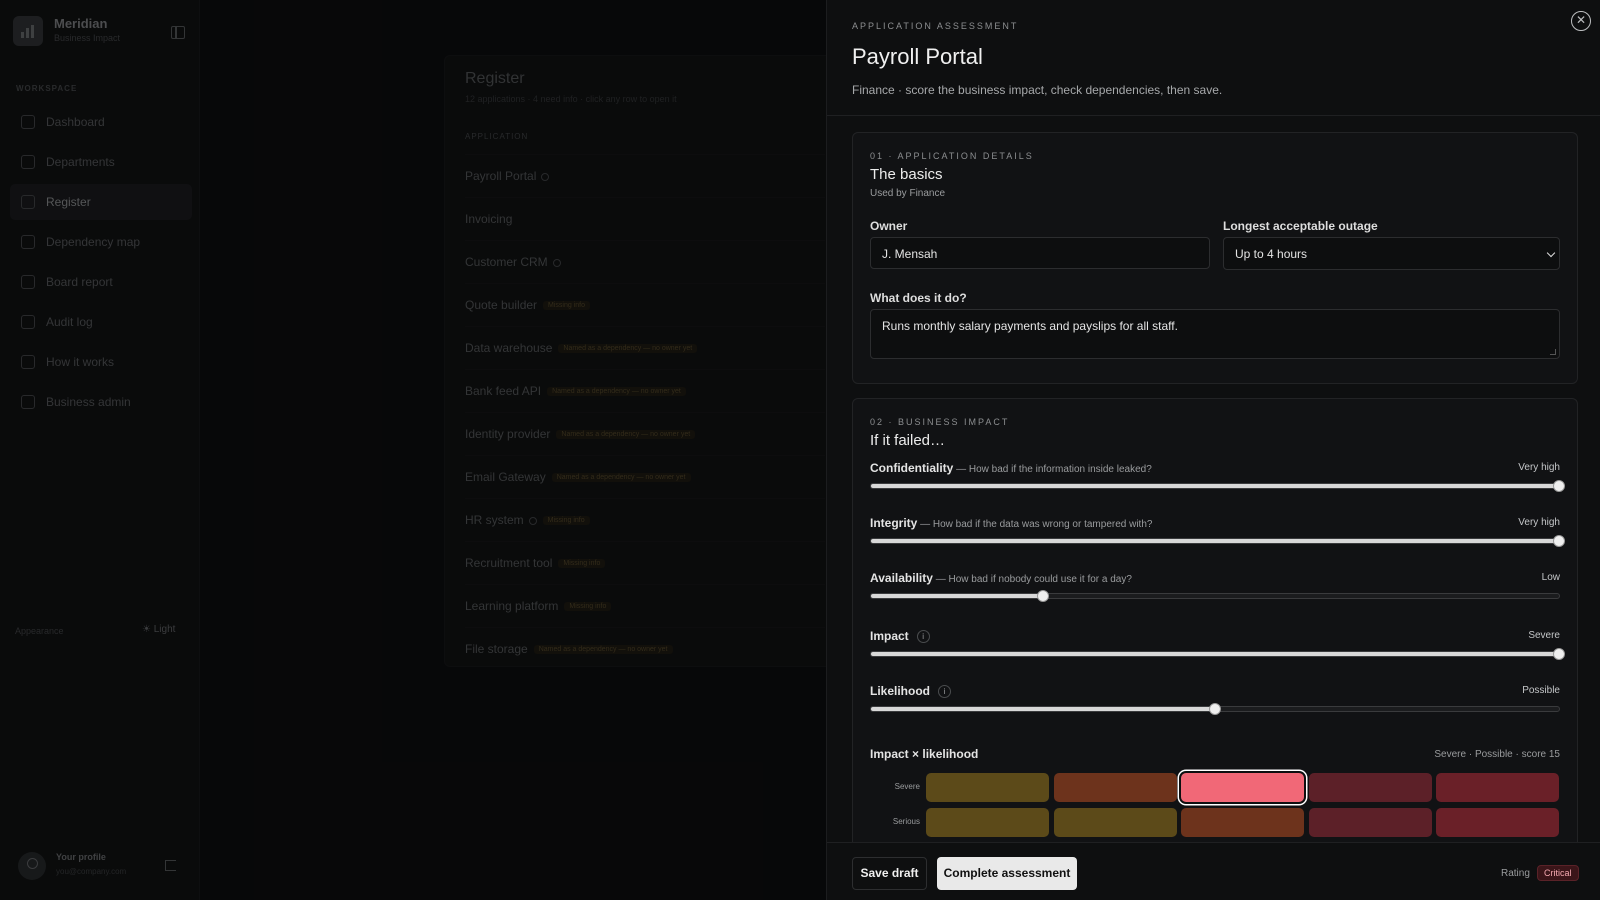 This screenshot has height=900, width=1600. Describe the element at coordinates (1550, 577) in the screenshot. I see `slider-value: Low` at that location.